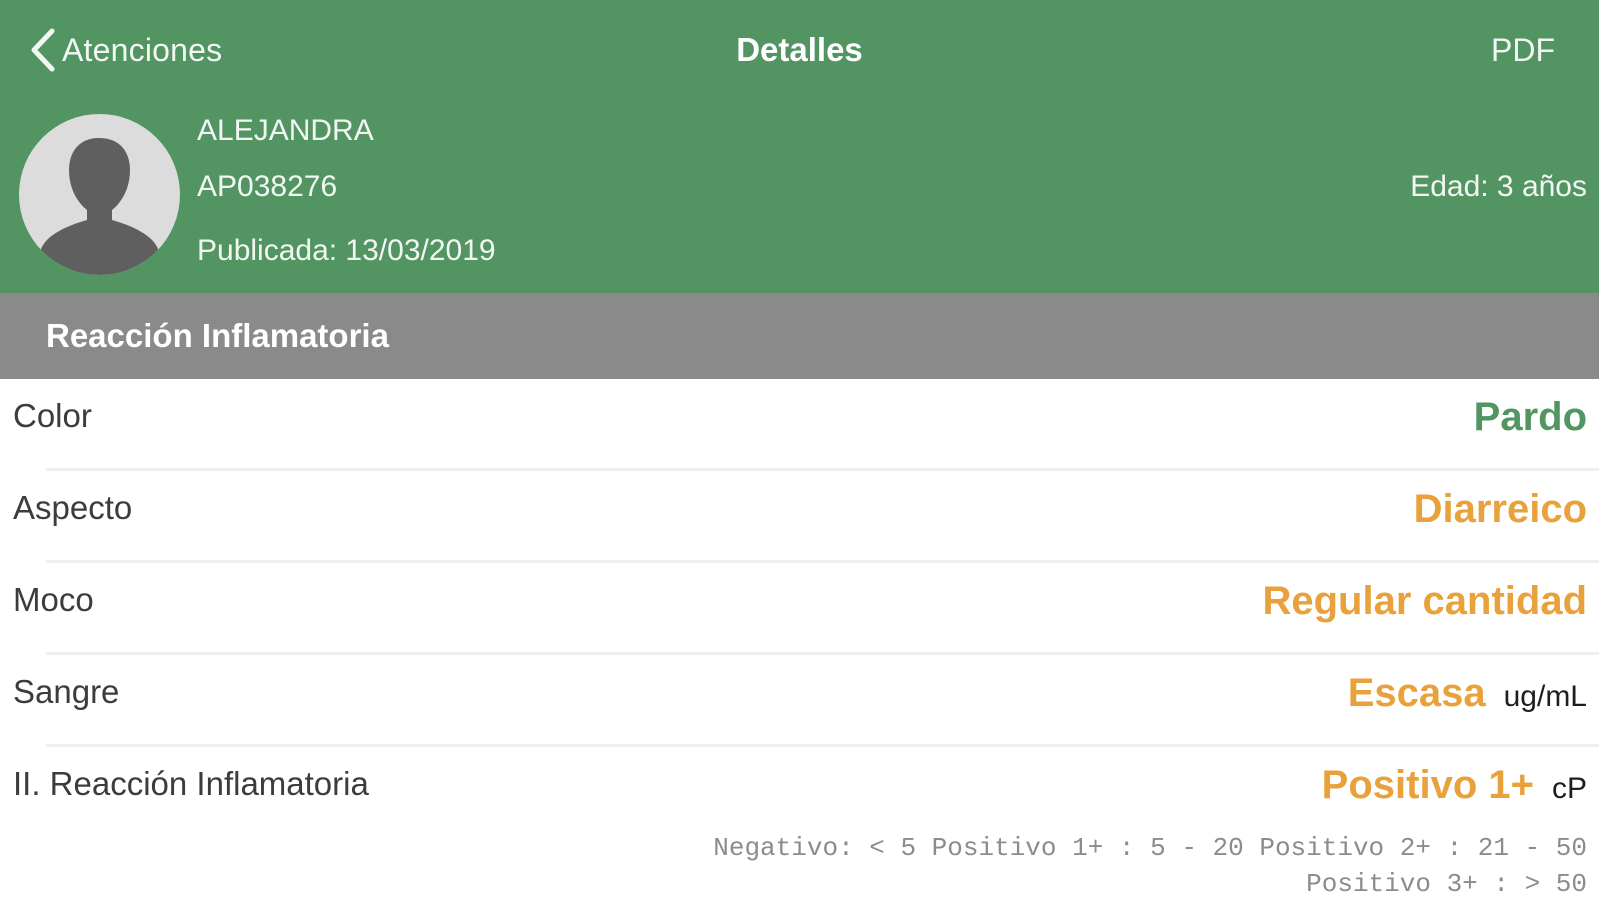 This screenshot has height=900, width=1599. What do you see at coordinates (285, 130) in the screenshot?
I see `patient-name: ALEJANDRA` at bounding box center [285, 130].